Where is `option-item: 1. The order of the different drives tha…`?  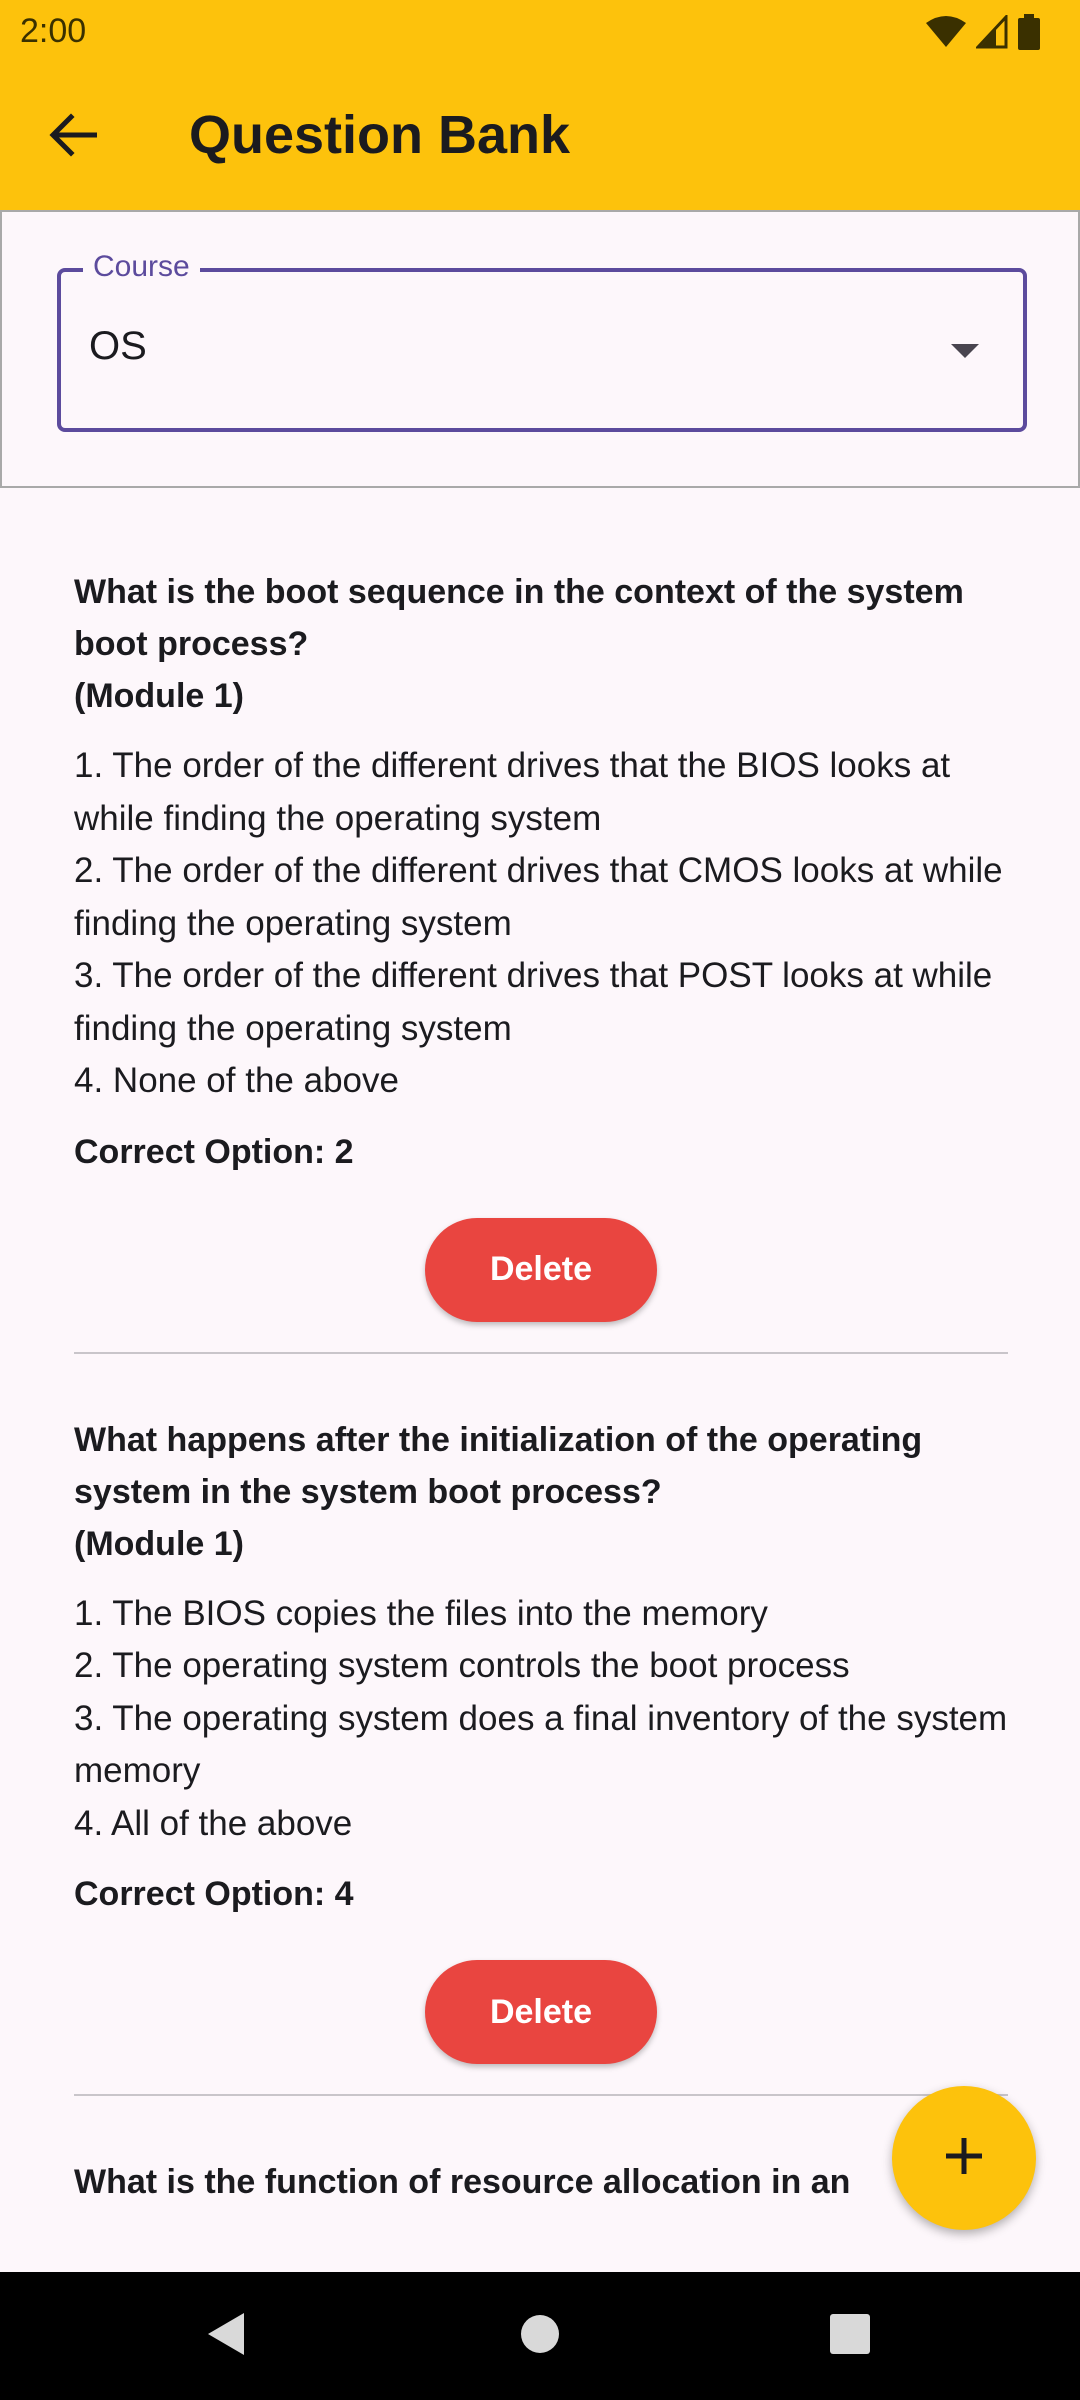
option-item: 1. The order of the different drives tha… is located at coordinates (512, 792).